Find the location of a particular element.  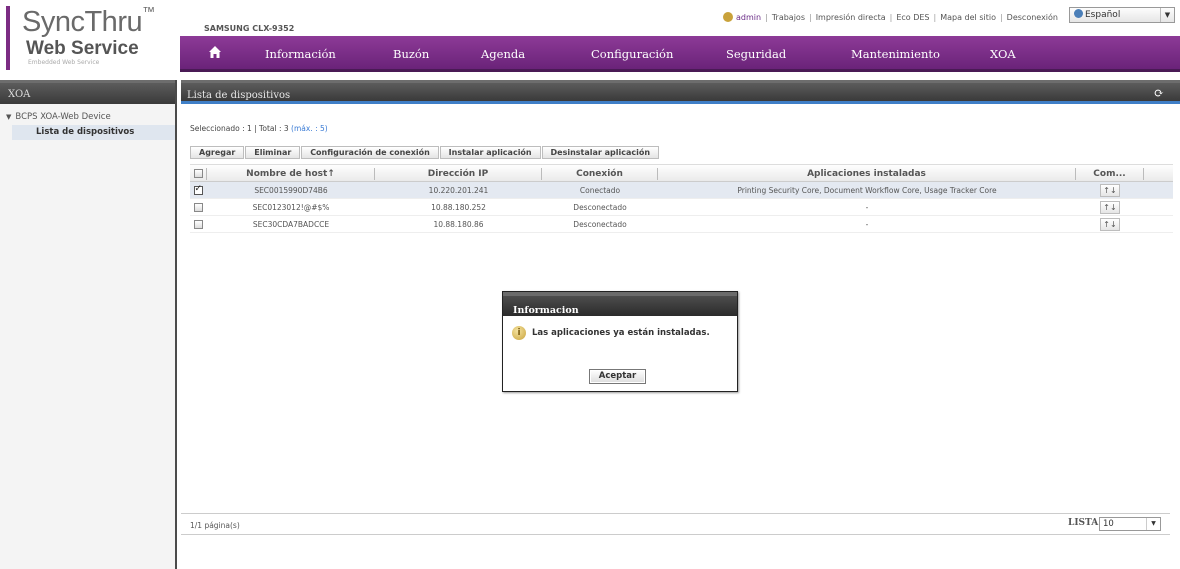

logo-accent-bar is located at coordinates (8, 38).